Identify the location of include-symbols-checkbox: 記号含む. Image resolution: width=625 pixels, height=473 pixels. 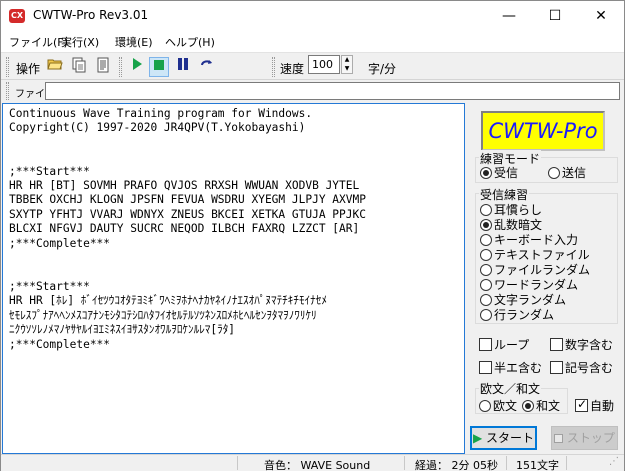
(581, 367).